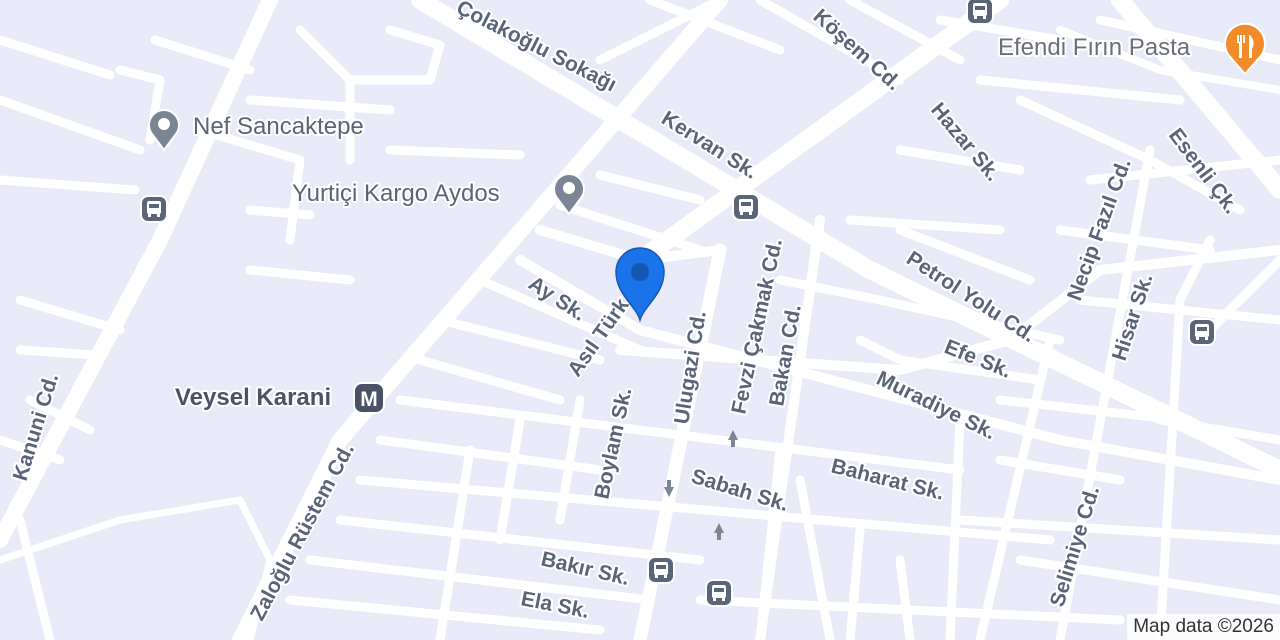 The image size is (1280, 640). I want to click on place-label: Veysel Karani, so click(253, 397).